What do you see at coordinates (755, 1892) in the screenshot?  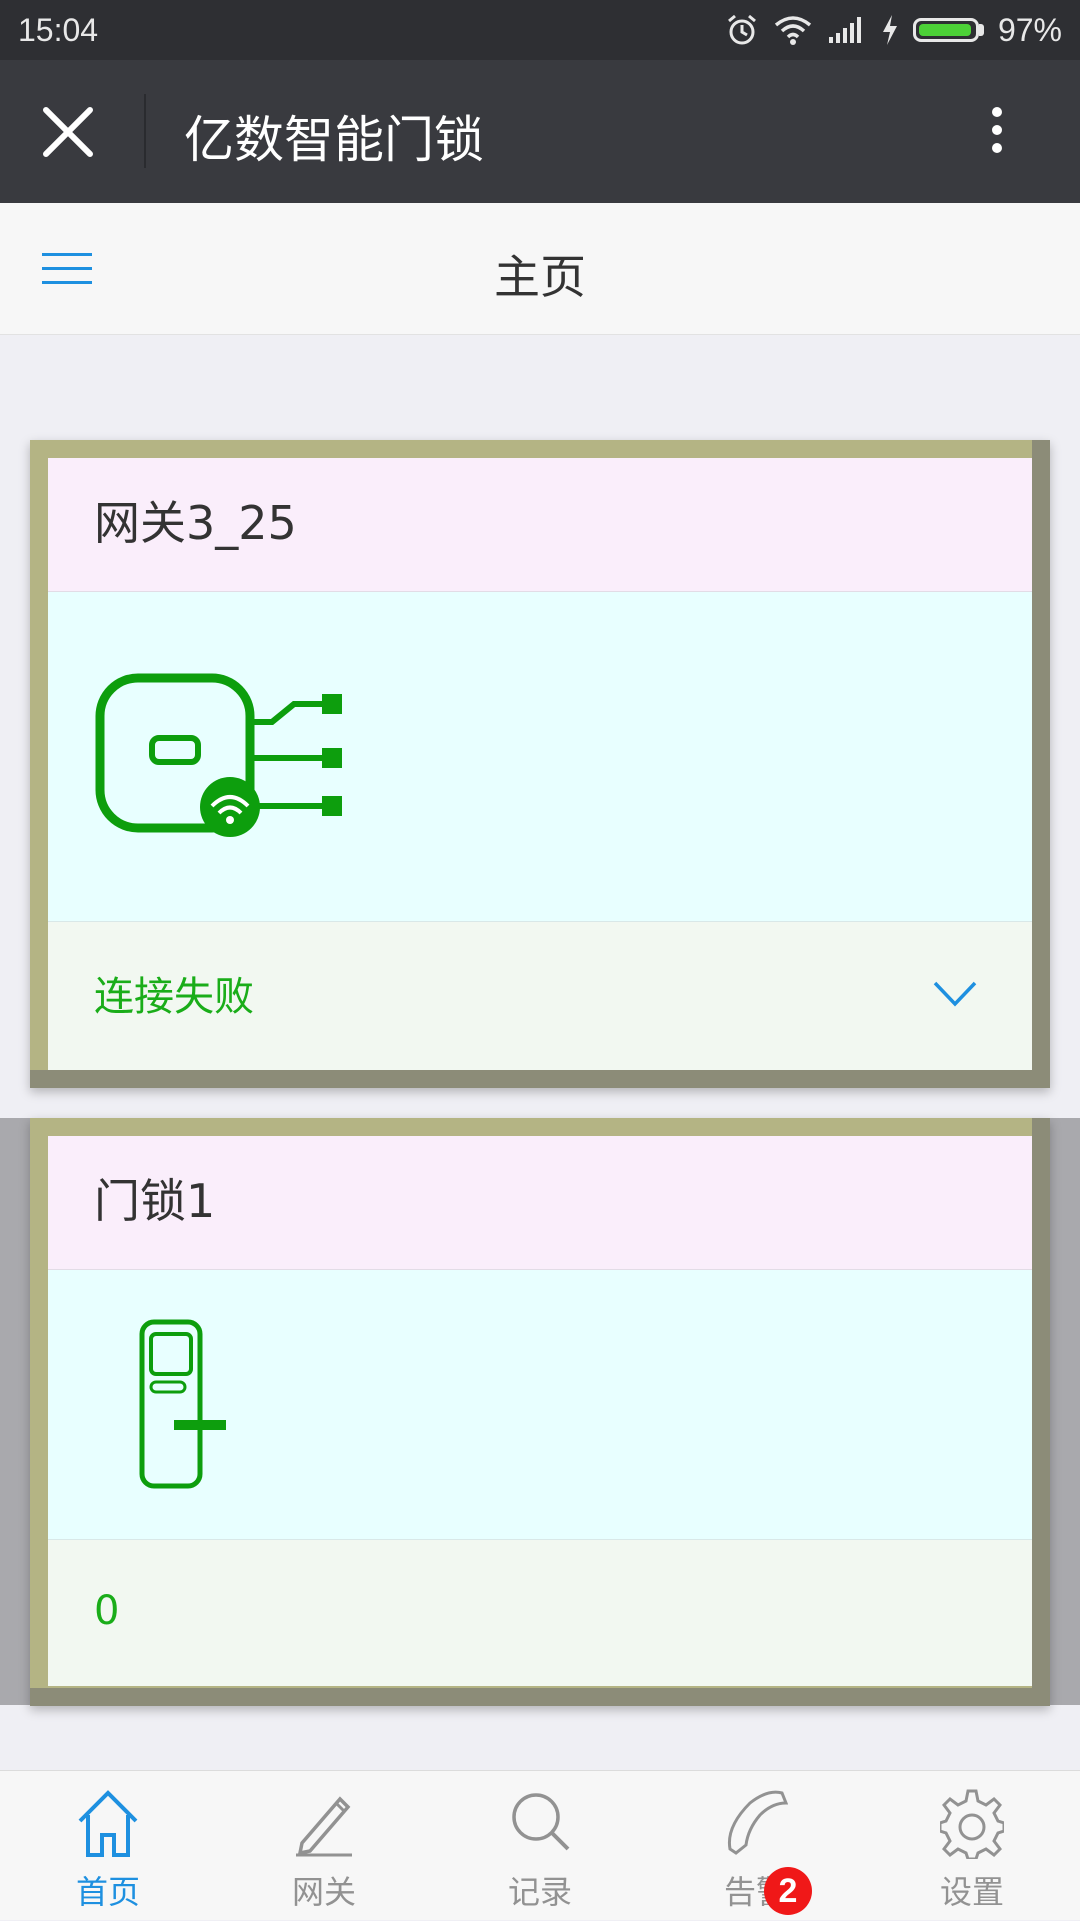 I see `tab-label: 告警` at bounding box center [755, 1892].